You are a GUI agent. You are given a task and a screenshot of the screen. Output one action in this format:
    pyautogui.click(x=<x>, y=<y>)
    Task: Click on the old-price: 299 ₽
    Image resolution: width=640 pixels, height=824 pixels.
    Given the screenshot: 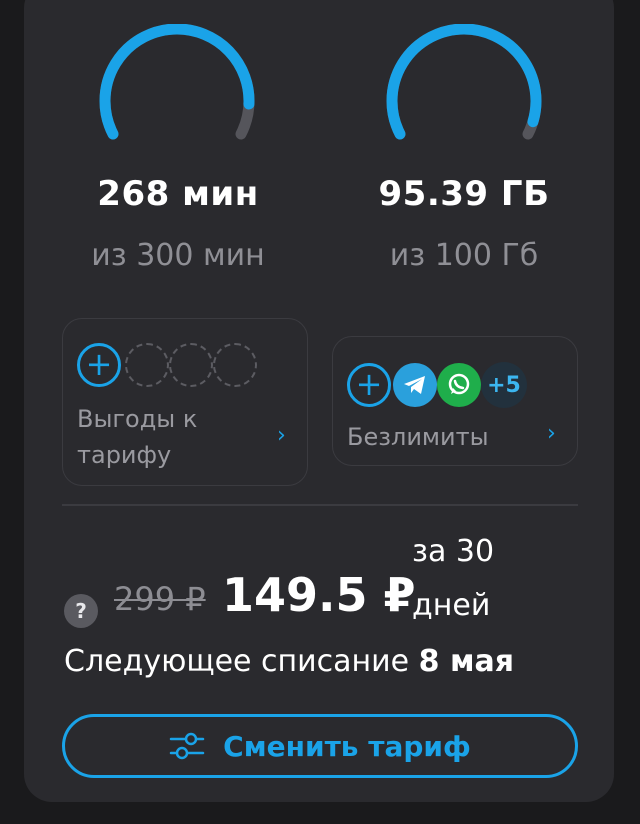 What is the action you would take?
    pyautogui.click(x=160, y=599)
    